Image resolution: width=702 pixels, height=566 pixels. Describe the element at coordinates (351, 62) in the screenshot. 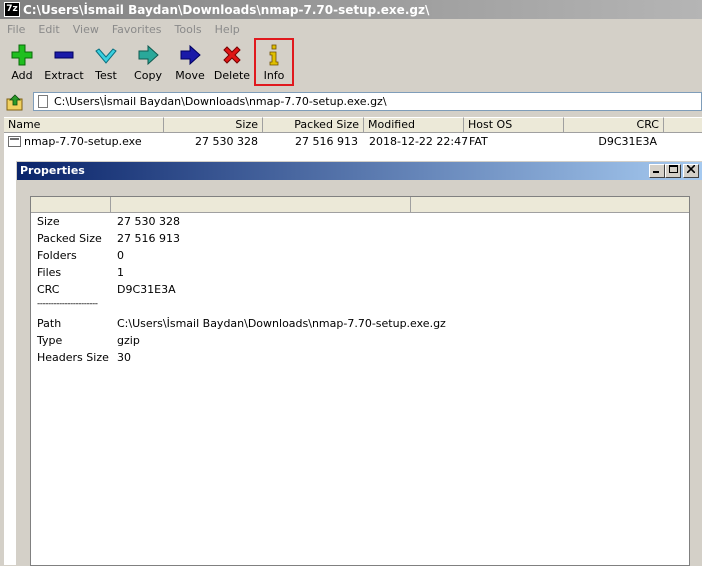

I see `toolbar: Add Extract Test Copy Move Delete Info` at that location.